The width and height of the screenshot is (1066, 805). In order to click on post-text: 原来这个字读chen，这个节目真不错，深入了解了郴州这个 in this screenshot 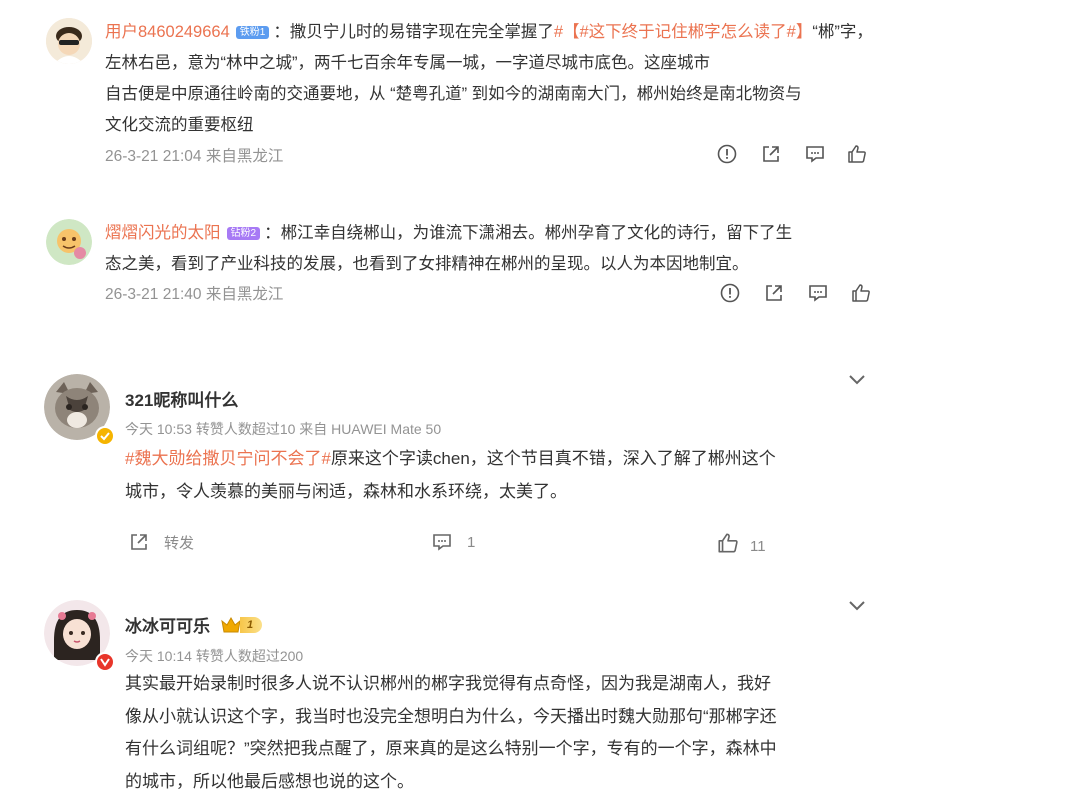, I will do `click(553, 458)`.